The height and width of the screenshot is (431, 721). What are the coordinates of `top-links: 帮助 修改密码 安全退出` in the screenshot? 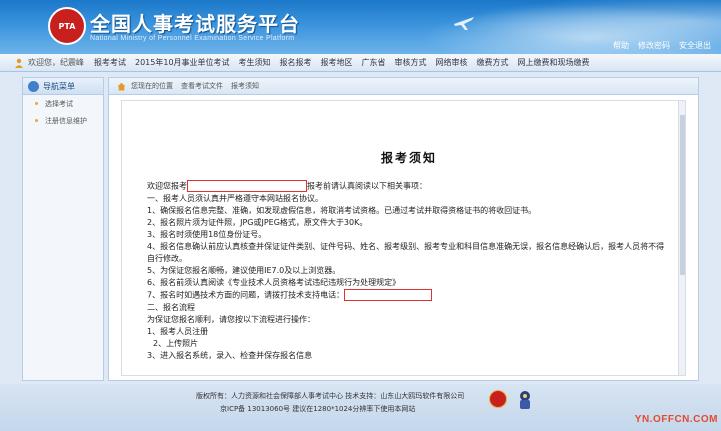 It's located at (662, 45).